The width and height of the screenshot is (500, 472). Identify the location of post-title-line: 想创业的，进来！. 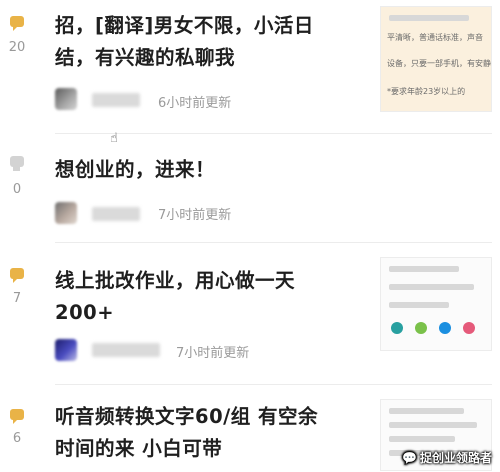
(135, 169).